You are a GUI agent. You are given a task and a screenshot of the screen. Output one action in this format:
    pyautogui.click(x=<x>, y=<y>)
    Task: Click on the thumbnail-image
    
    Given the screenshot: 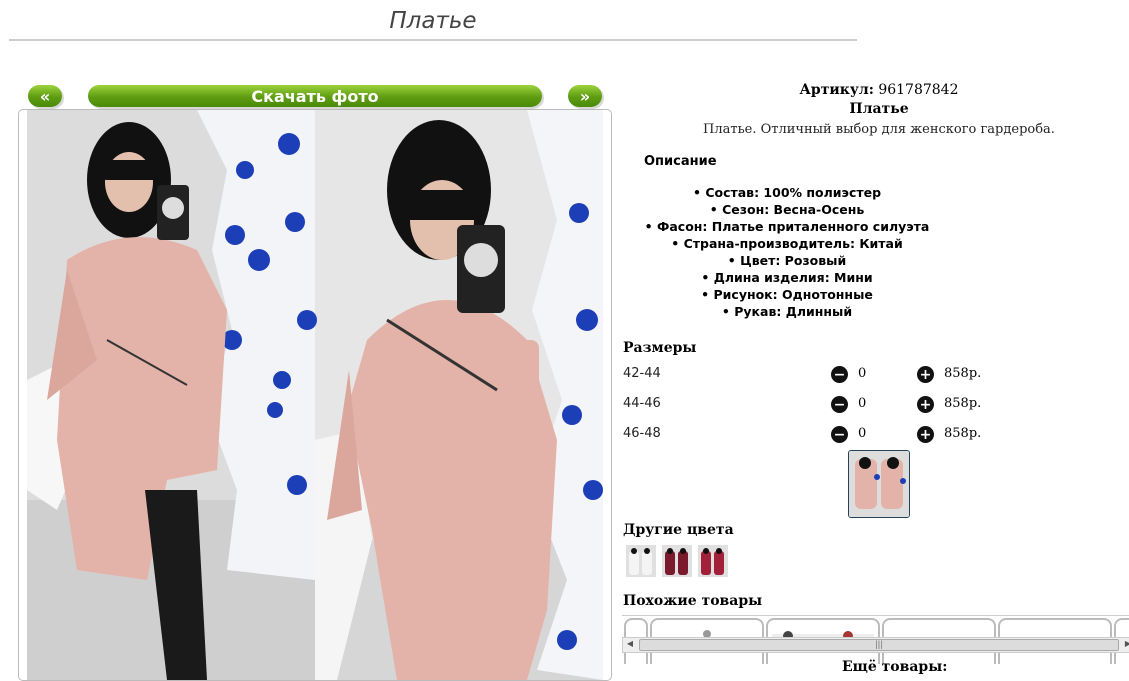 What is the action you would take?
    pyautogui.click(x=879, y=484)
    